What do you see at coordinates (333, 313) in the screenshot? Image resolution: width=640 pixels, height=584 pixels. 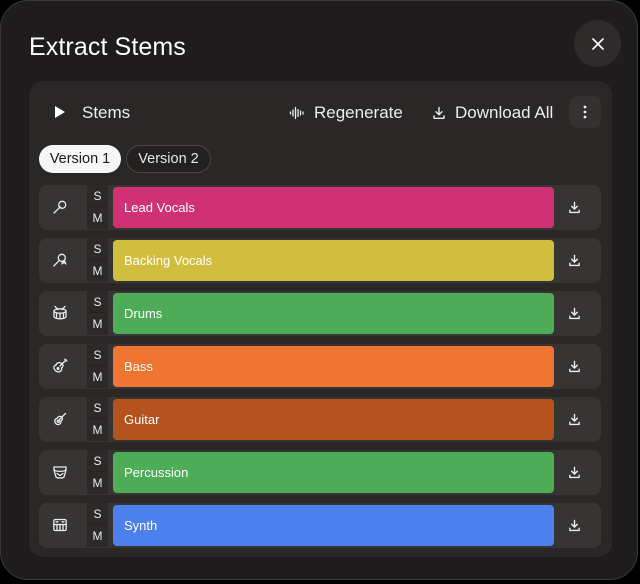 I see `track-bar: Drums` at bounding box center [333, 313].